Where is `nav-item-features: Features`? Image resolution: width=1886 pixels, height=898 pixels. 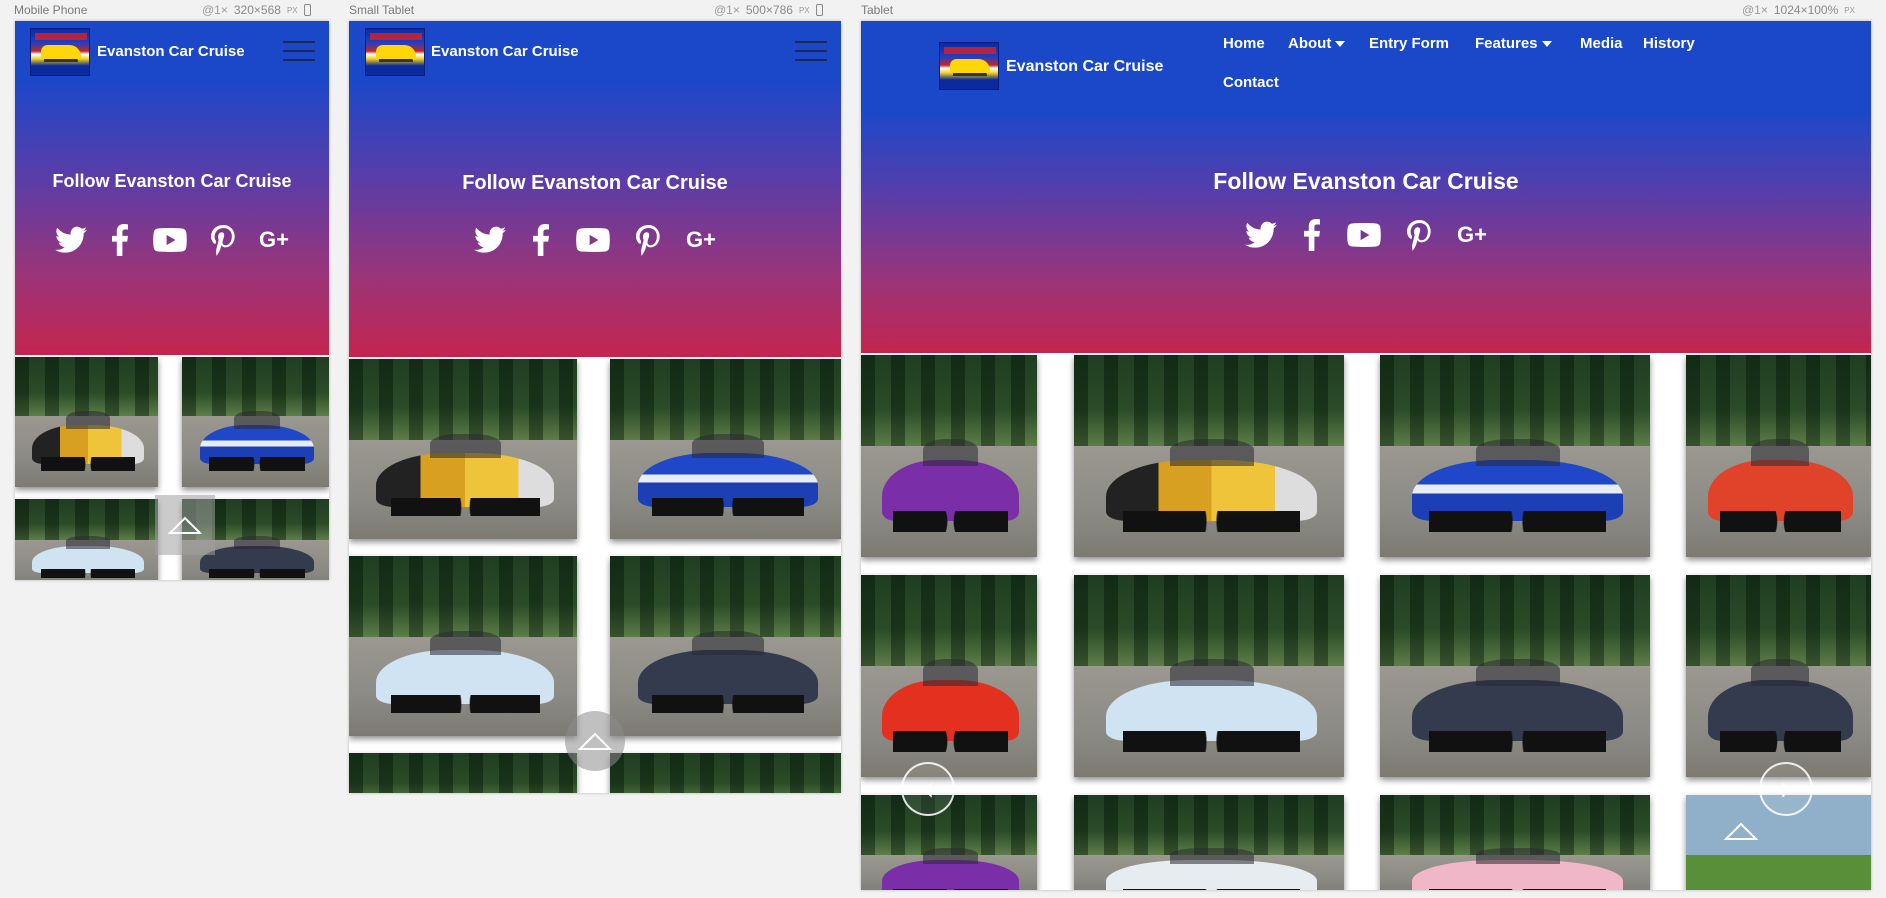
nav-item-features: Features is located at coordinates (1513, 43).